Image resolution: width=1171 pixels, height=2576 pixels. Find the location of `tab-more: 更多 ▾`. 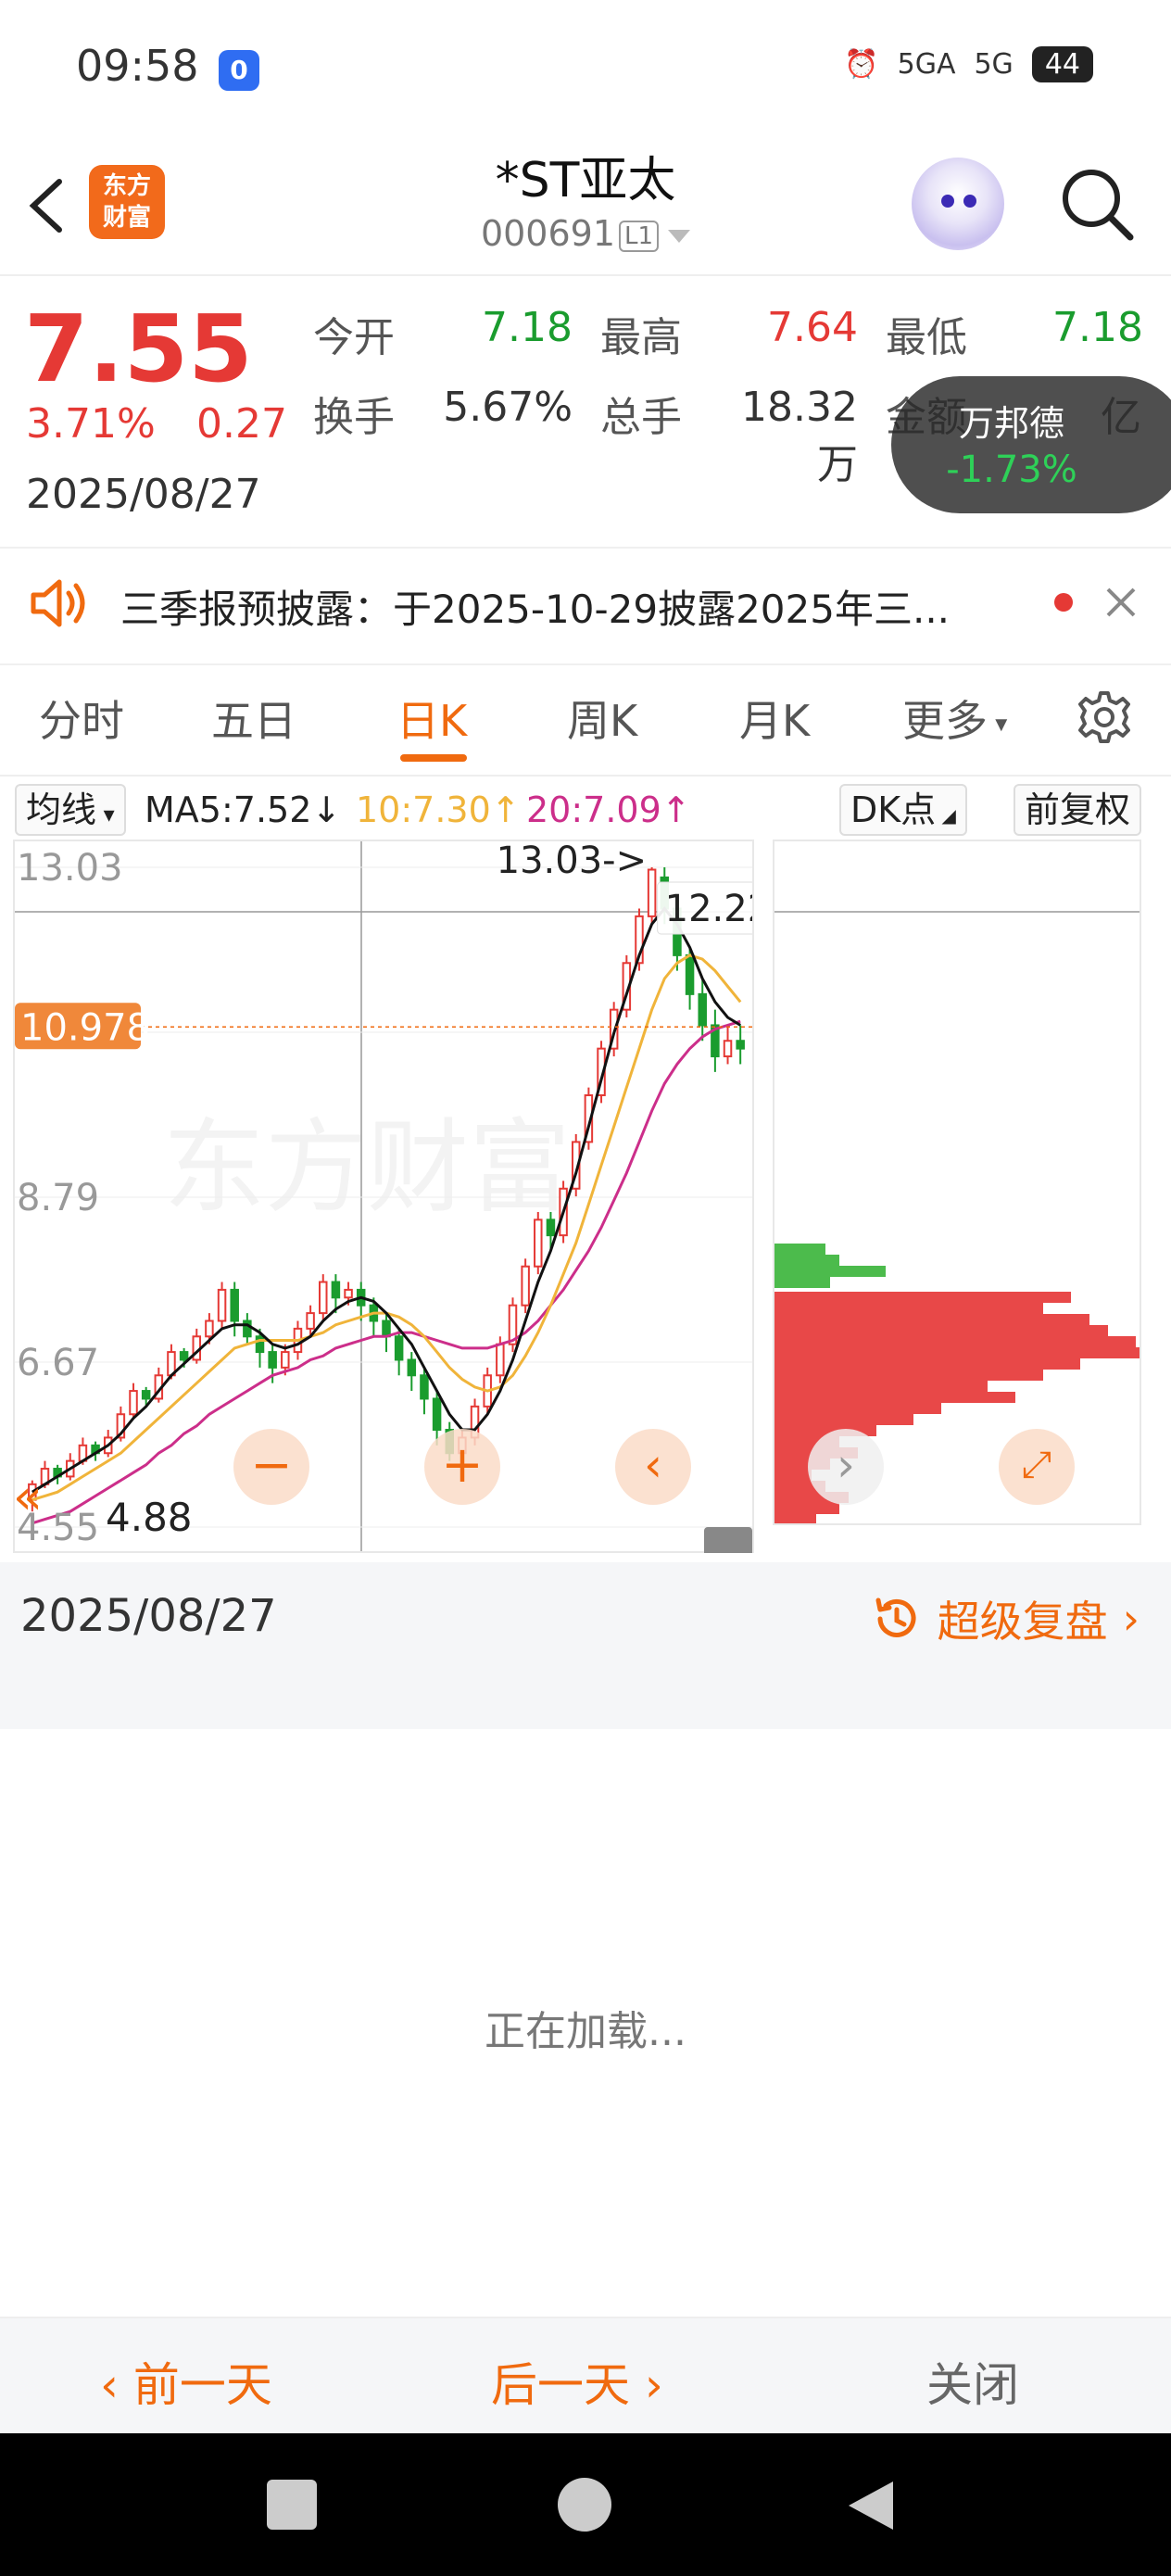

tab-more: 更多 ▾ is located at coordinates (955, 718).